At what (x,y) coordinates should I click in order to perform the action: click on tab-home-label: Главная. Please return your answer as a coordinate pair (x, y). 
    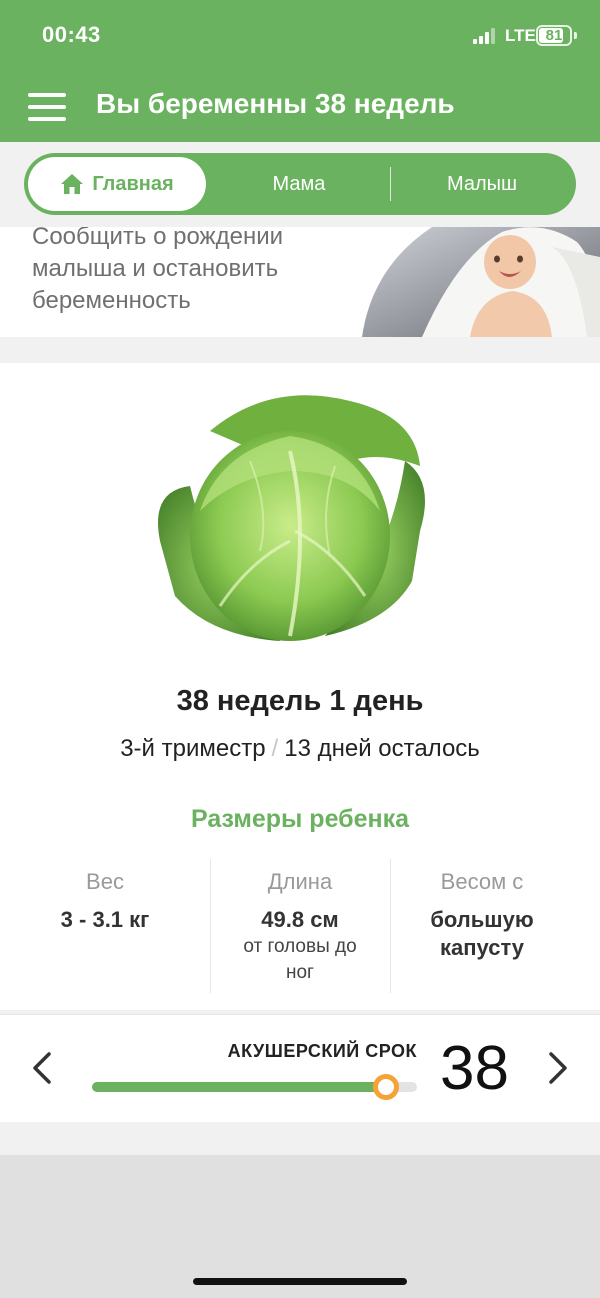
    Looking at the image, I should click on (133, 183).